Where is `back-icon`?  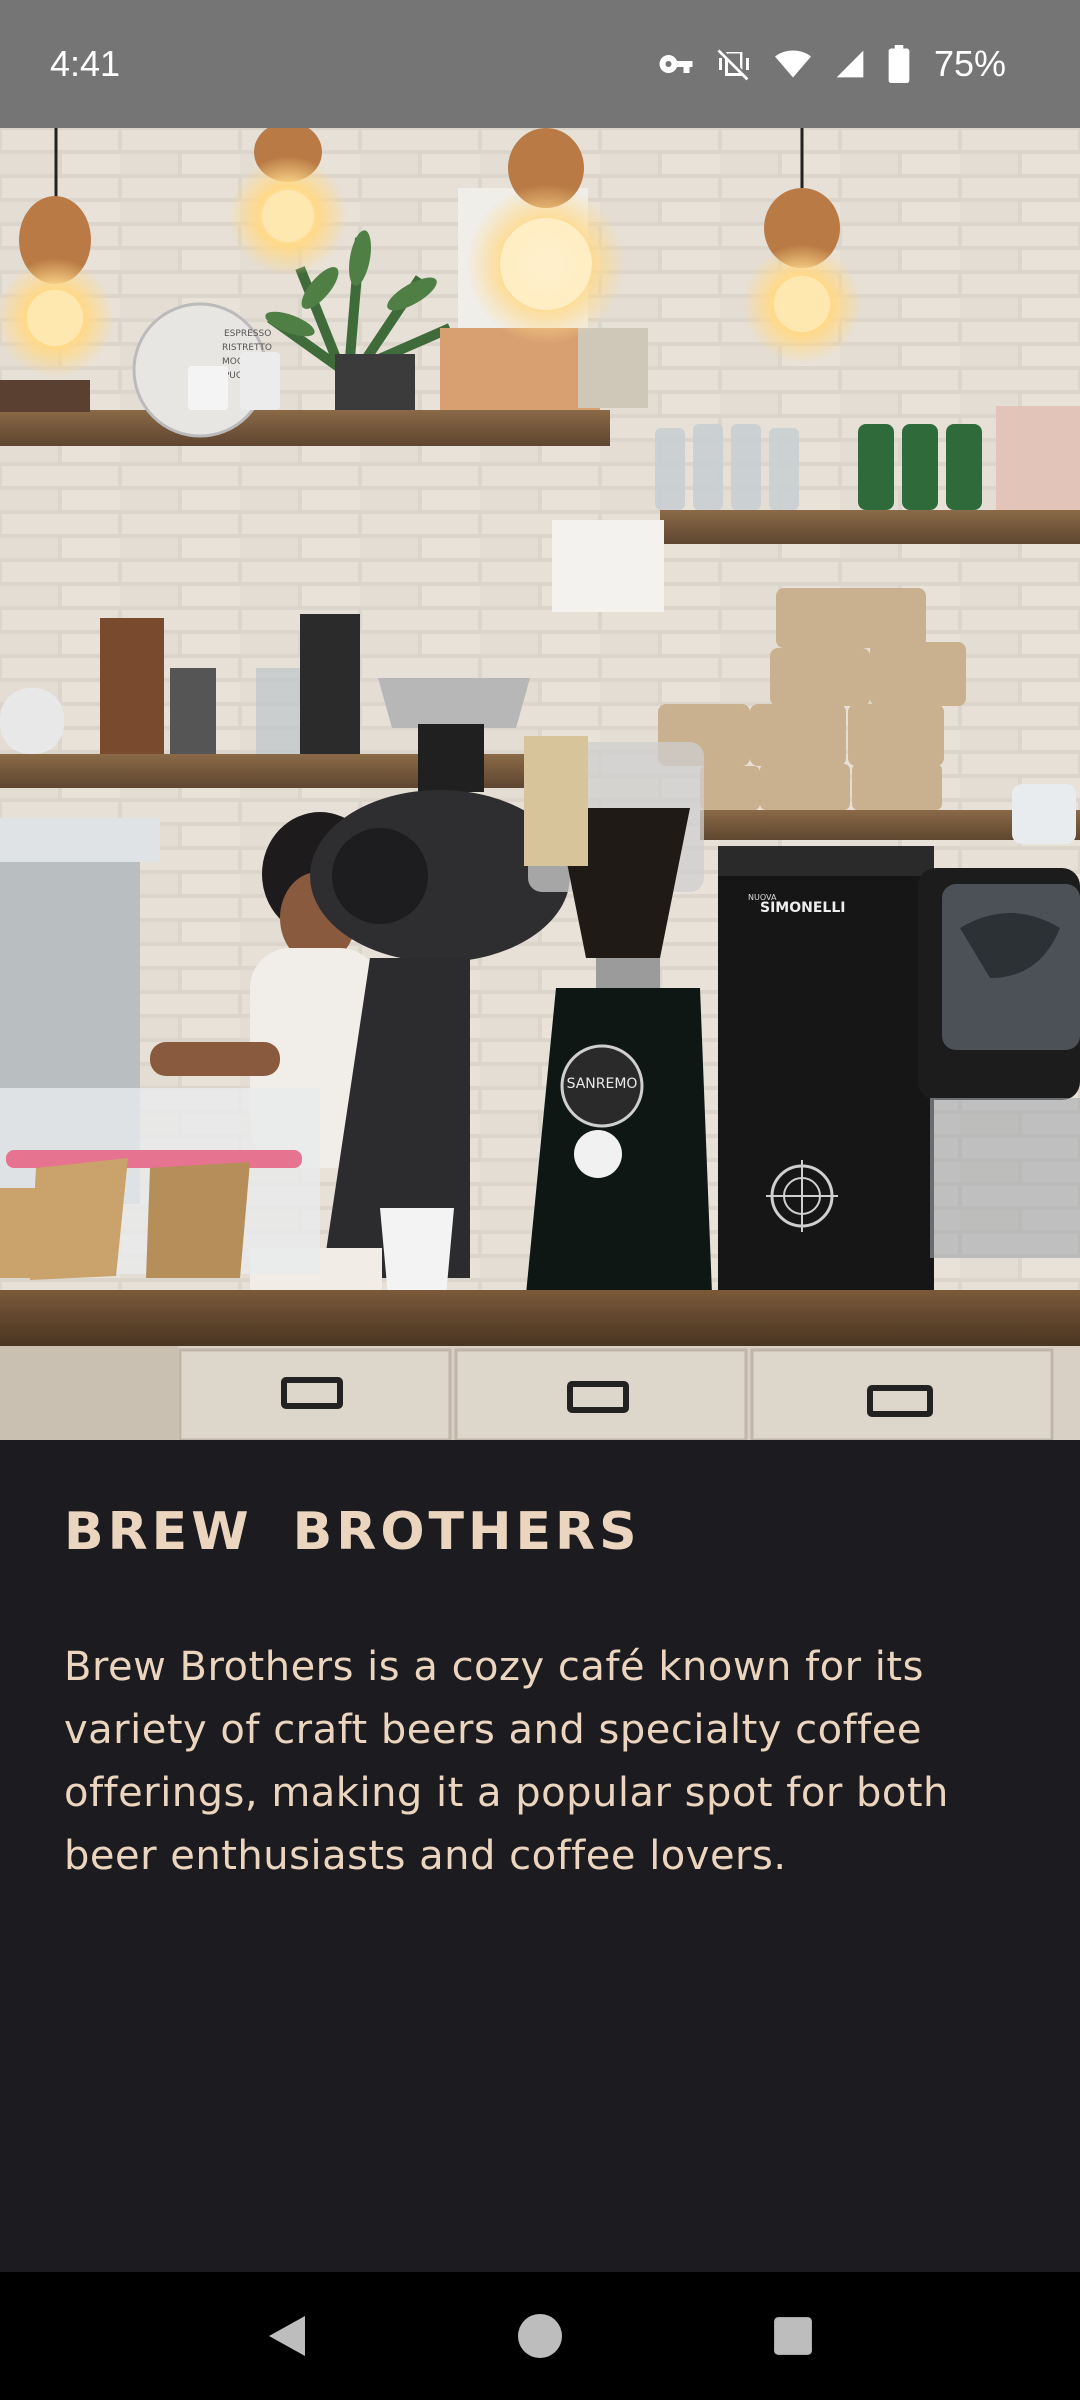
back-icon is located at coordinates (286, 2336).